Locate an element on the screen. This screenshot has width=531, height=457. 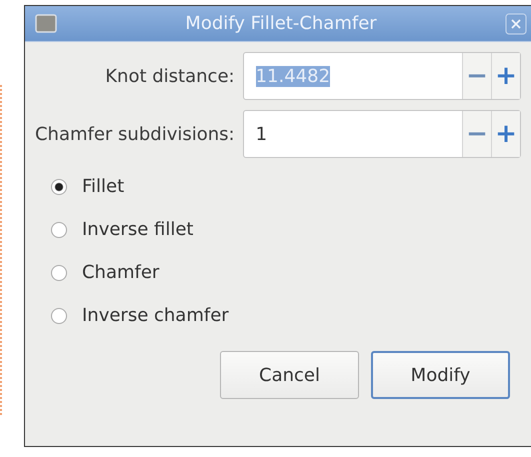
radio-label: Fillet is located at coordinates (103, 186).